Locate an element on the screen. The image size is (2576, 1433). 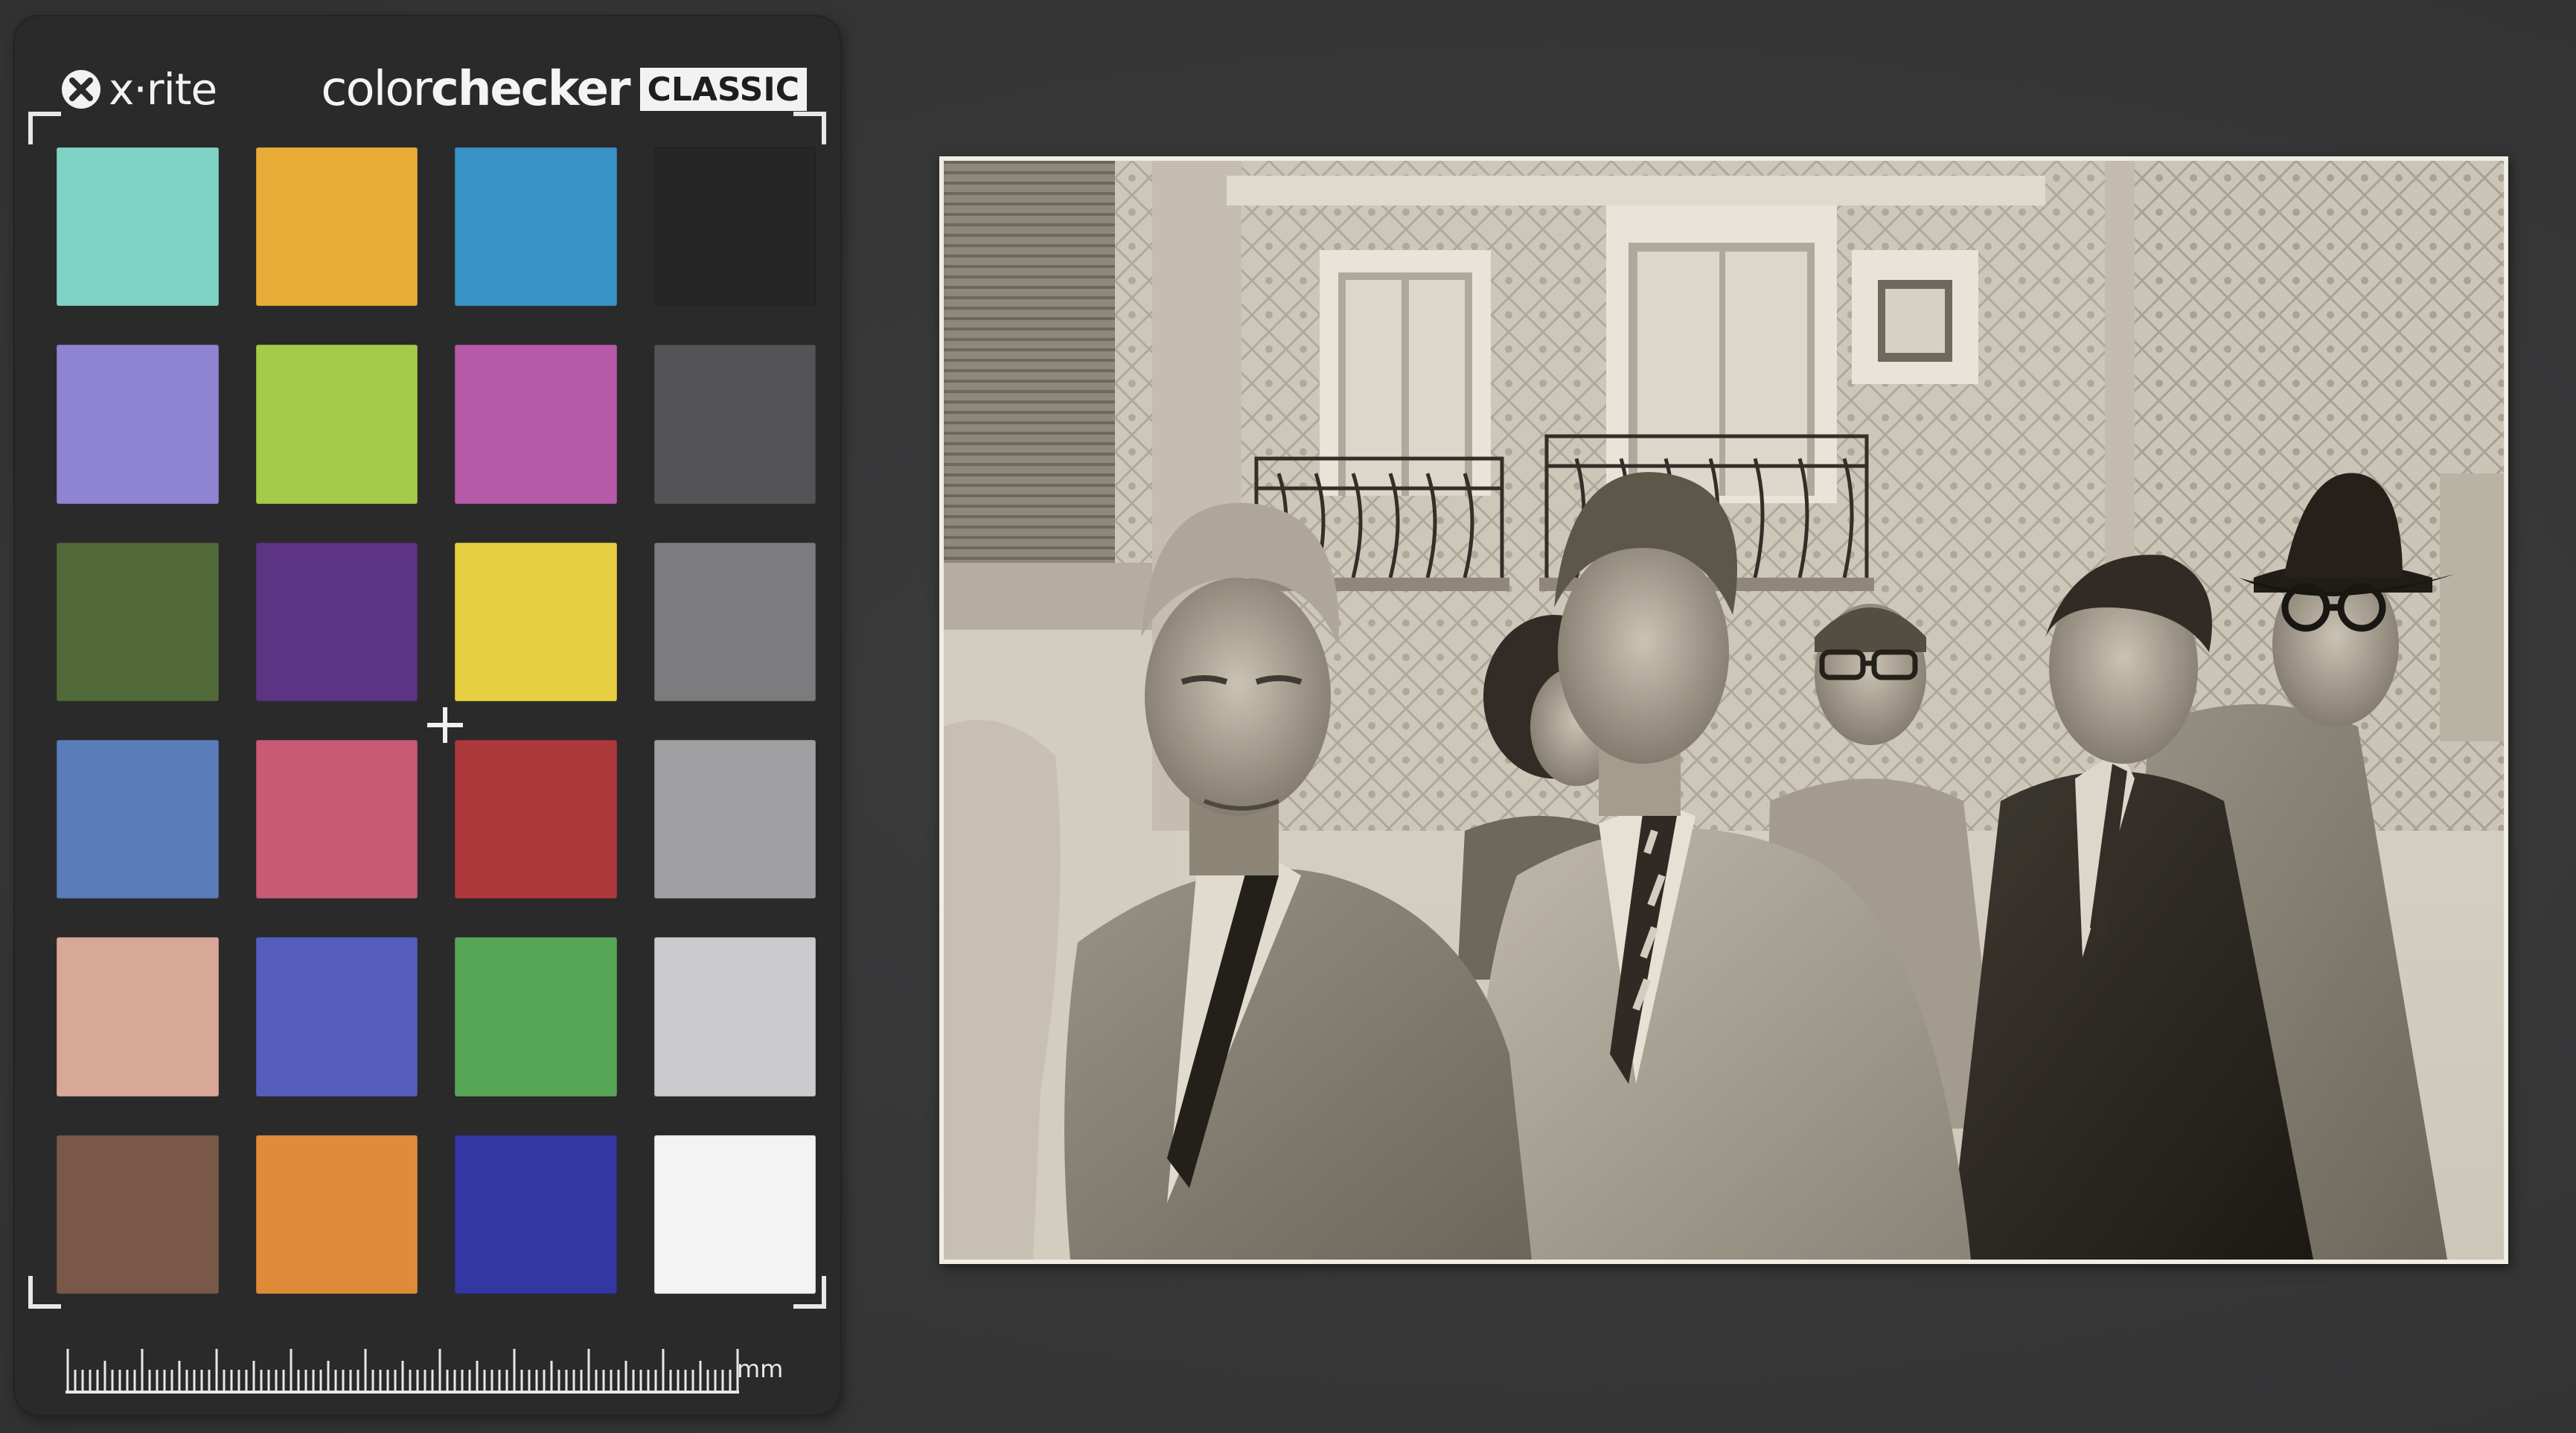
frame-corner-top-left is located at coordinates (44, 128).